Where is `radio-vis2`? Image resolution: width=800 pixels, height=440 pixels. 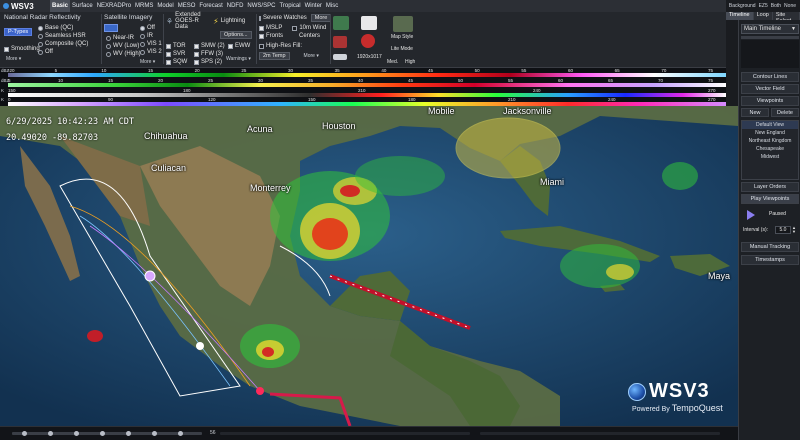 radio-vis2 is located at coordinates (142, 52).